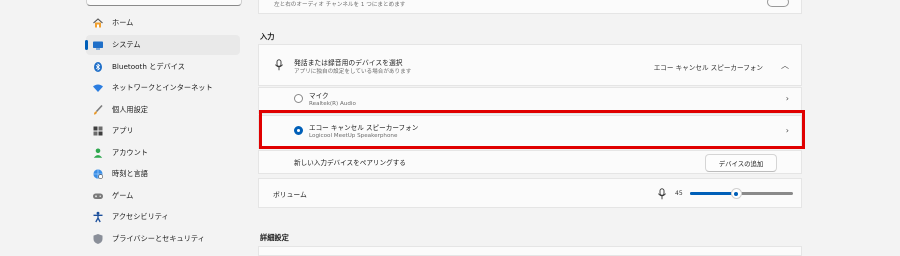 The image size is (900, 256). I want to click on sidebar-item-privacy: プライバシーとセキュリティ, so click(163, 239).